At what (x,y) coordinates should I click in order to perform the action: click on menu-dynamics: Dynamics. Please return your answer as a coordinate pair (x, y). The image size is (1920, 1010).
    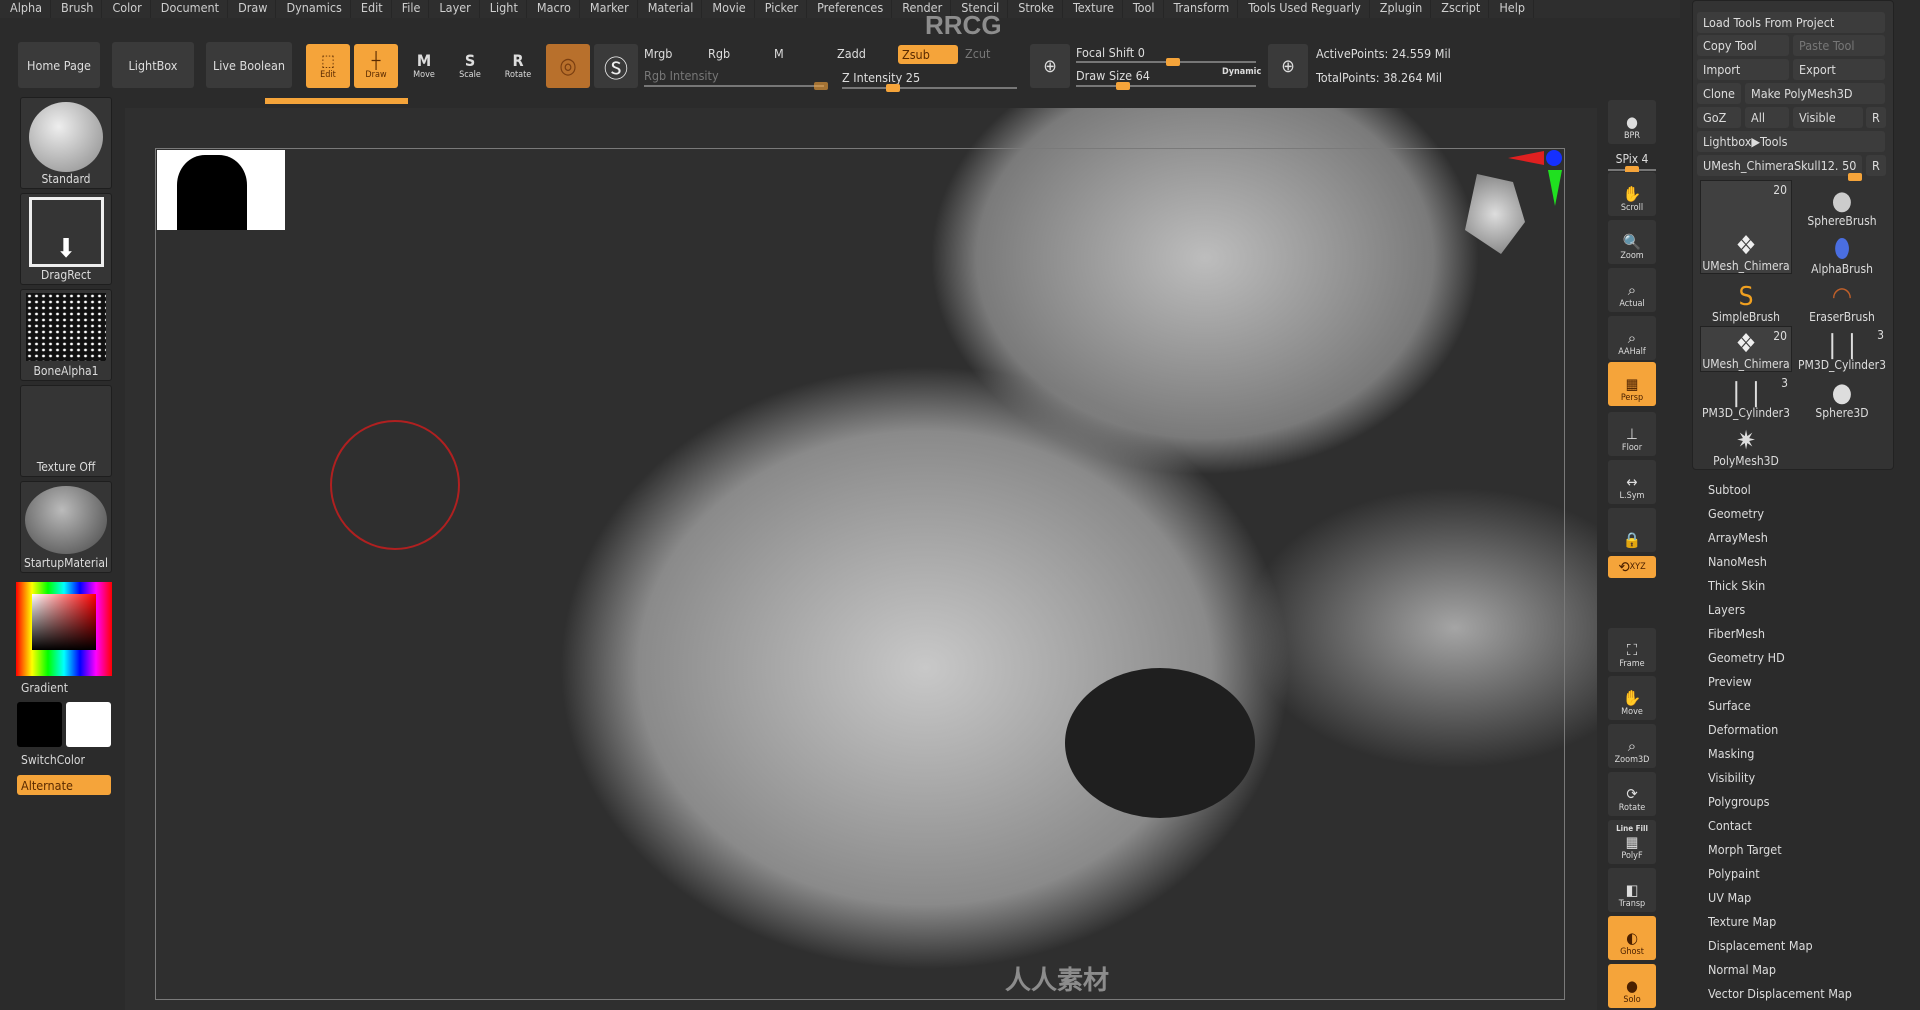
    Looking at the image, I should click on (313, 9).